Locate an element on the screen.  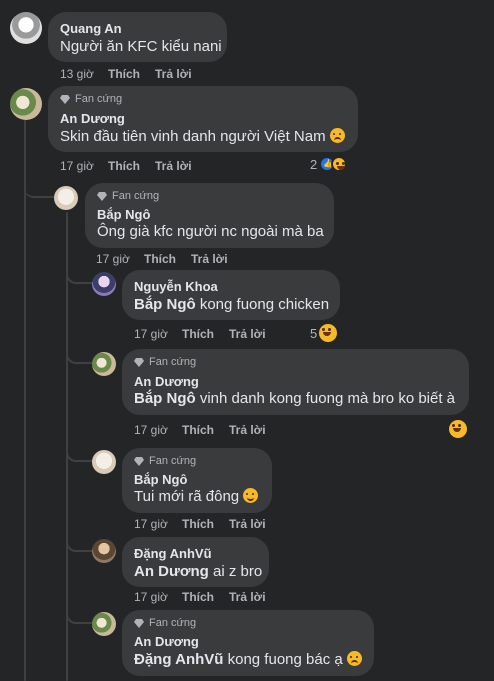
comment-author: Quang An is located at coordinates (91, 28).